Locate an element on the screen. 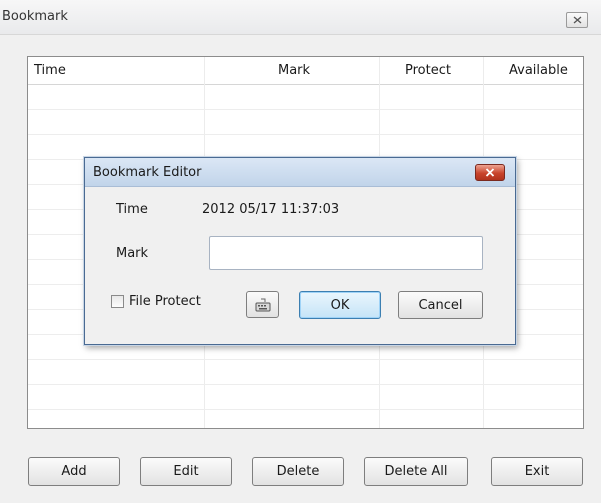 This screenshot has height=503, width=601. window-close-button is located at coordinates (577, 20).